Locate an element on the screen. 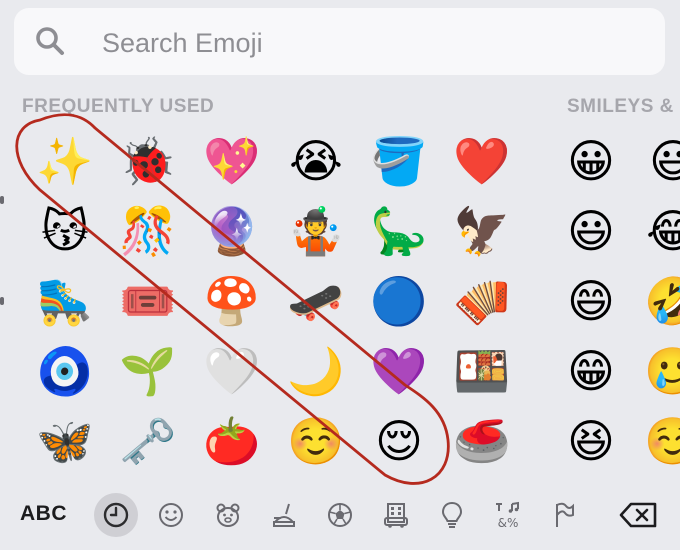 This screenshot has width=680, height=550. emoji-key: 🍱 is located at coordinates (482, 371).